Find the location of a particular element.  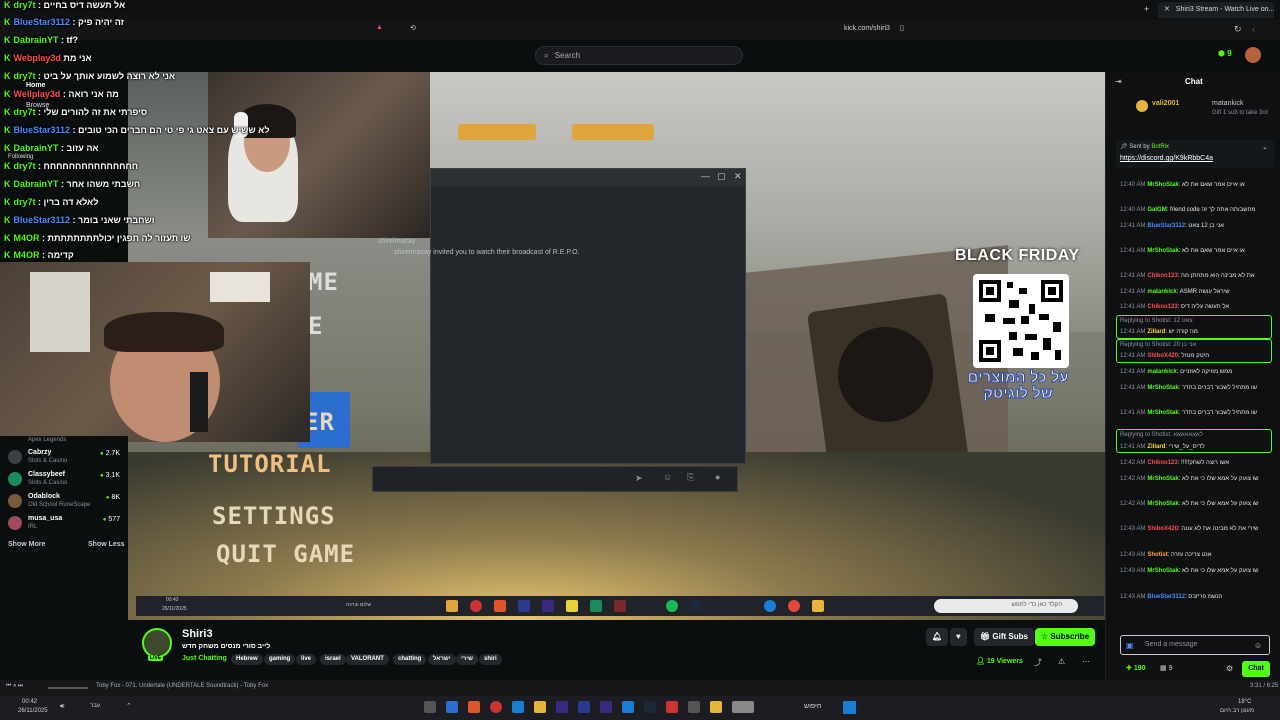

tag: ישראל is located at coordinates (442, 659).